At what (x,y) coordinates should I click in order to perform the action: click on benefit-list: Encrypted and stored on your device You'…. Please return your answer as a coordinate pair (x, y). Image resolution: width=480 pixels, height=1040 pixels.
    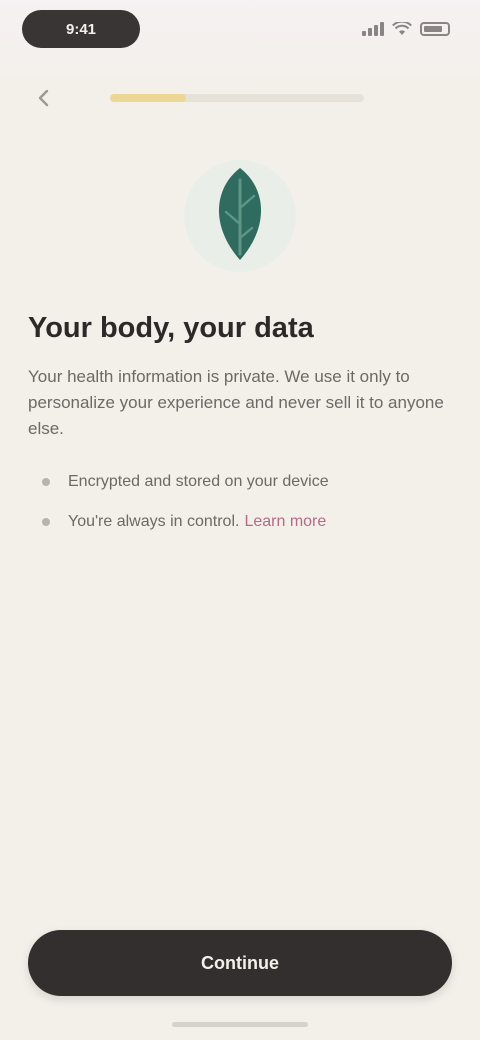
    Looking at the image, I should click on (238, 502).